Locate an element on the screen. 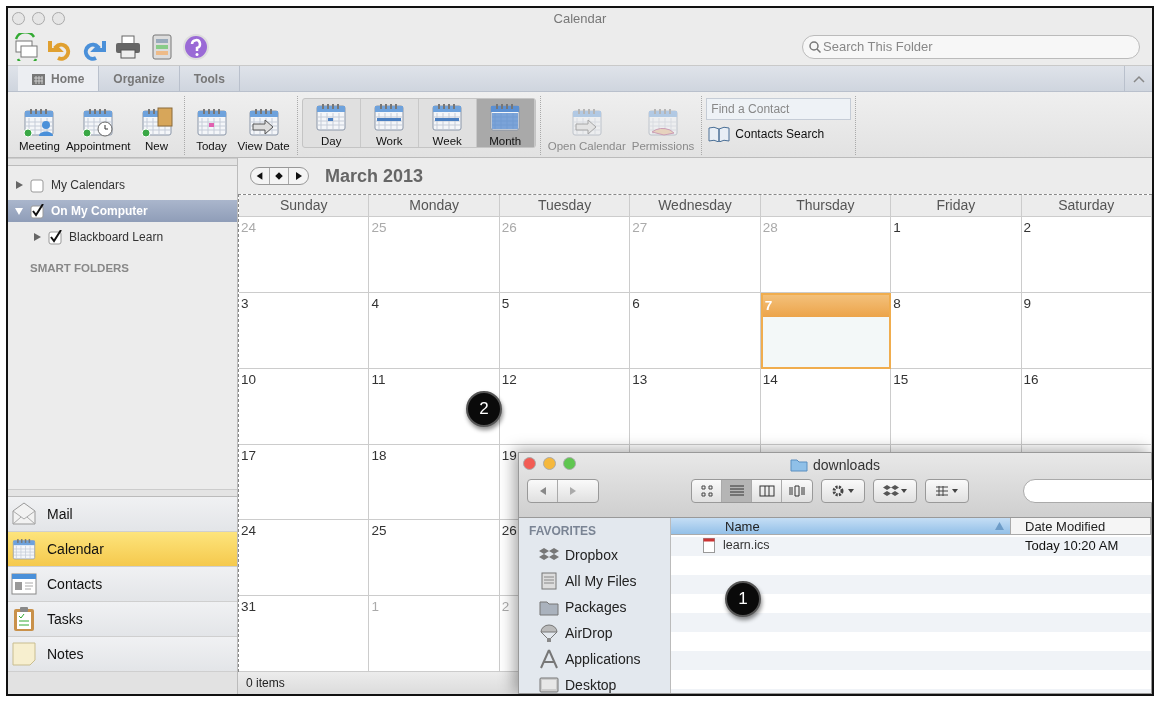 Image resolution: width=1160 pixels, height=702 pixels. collapse-caret-icon is located at coordinates (1138, 78).